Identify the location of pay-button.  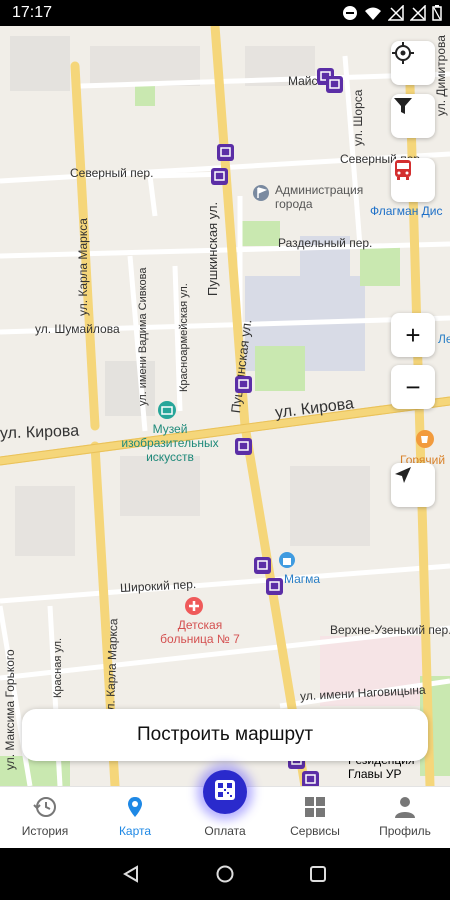
(225, 792).